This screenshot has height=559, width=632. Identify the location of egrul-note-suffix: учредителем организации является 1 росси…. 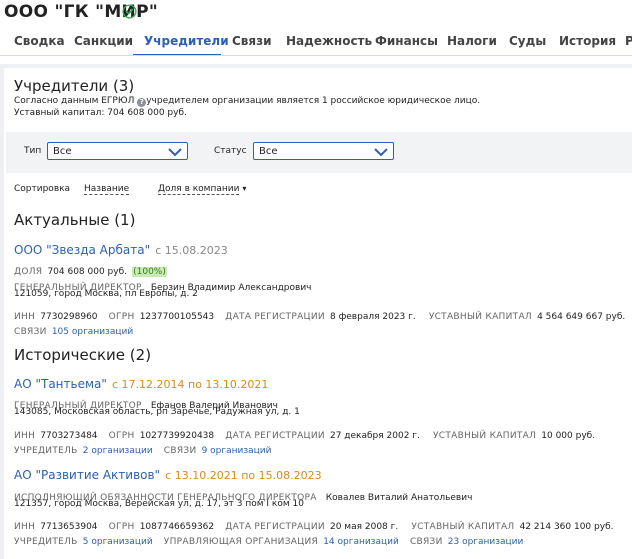
(313, 101).